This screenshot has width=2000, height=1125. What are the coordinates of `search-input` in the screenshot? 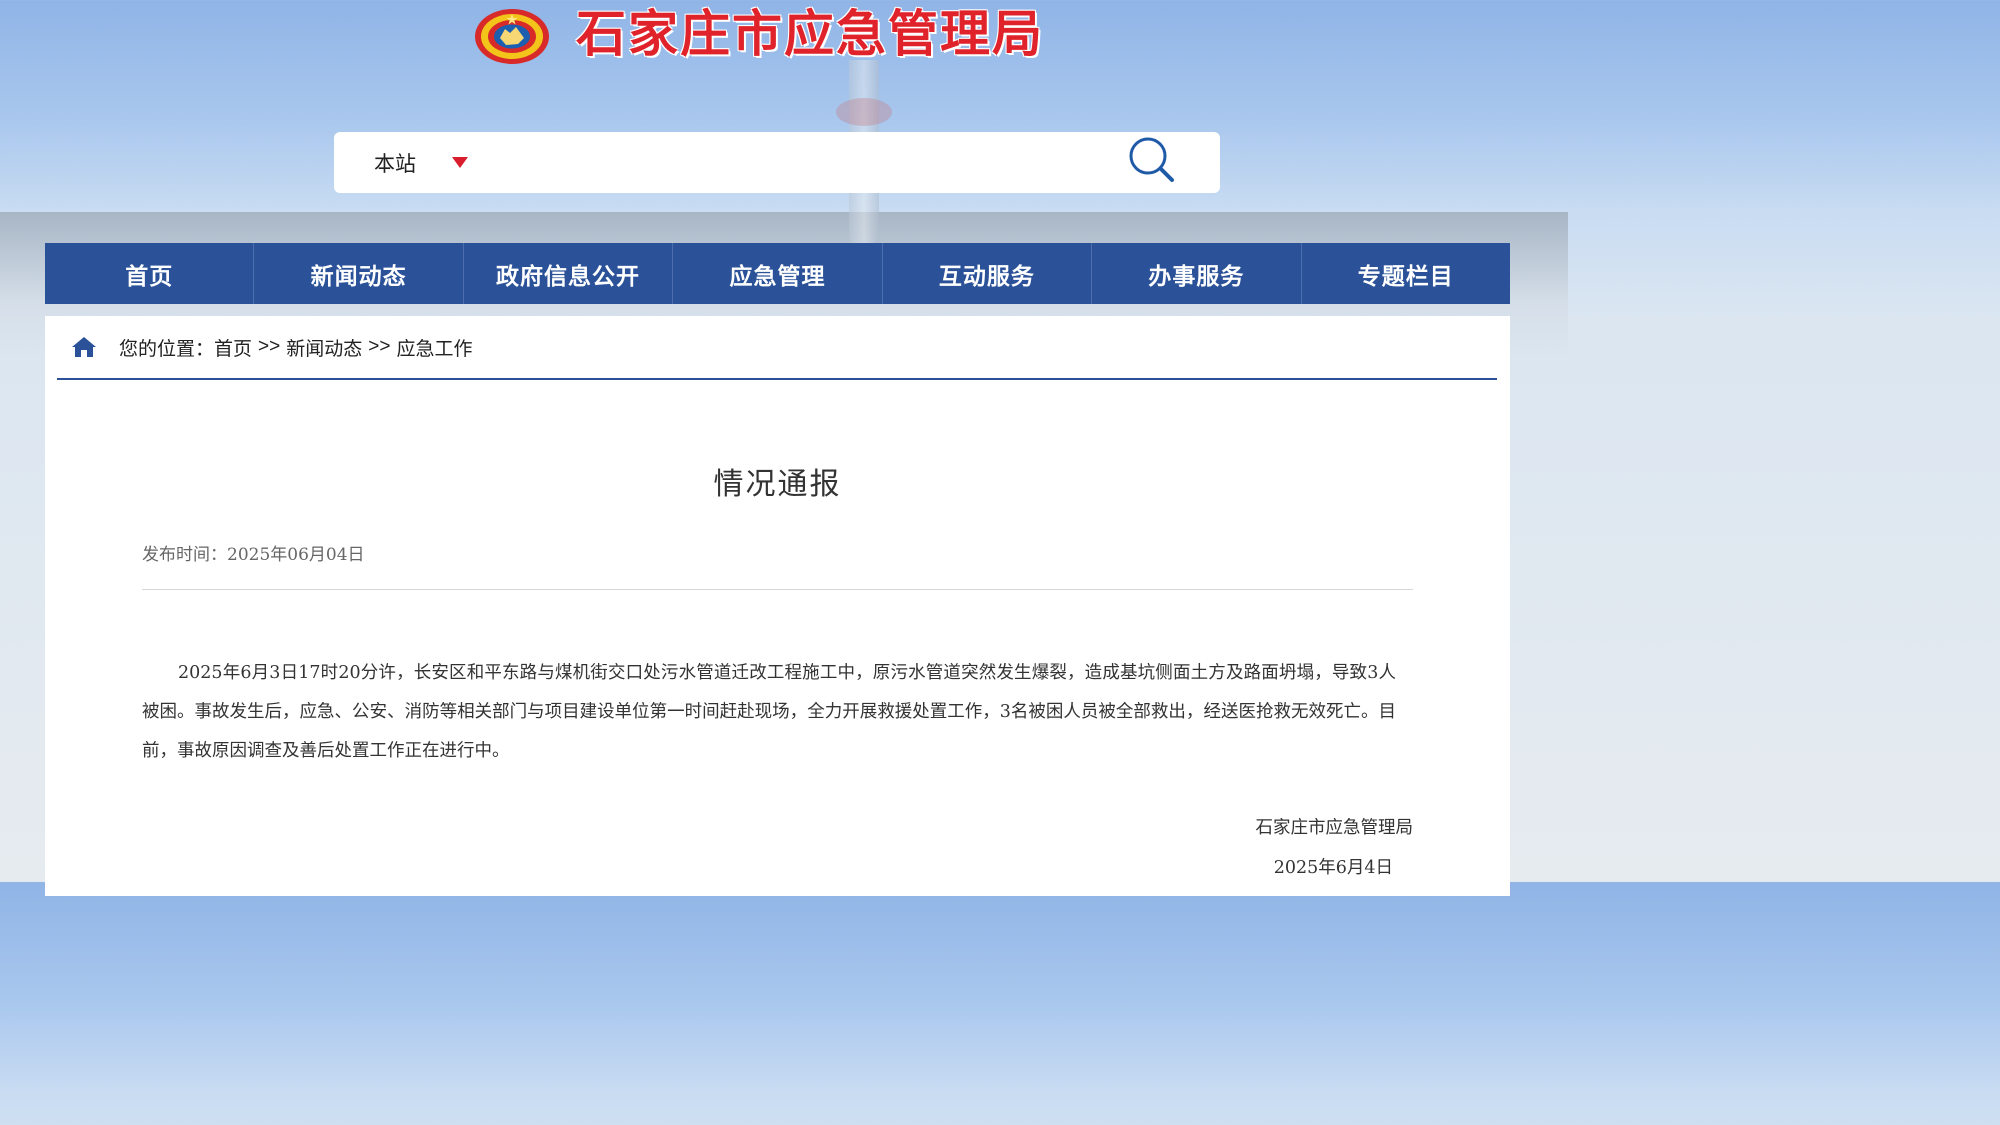 It's located at (806, 163).